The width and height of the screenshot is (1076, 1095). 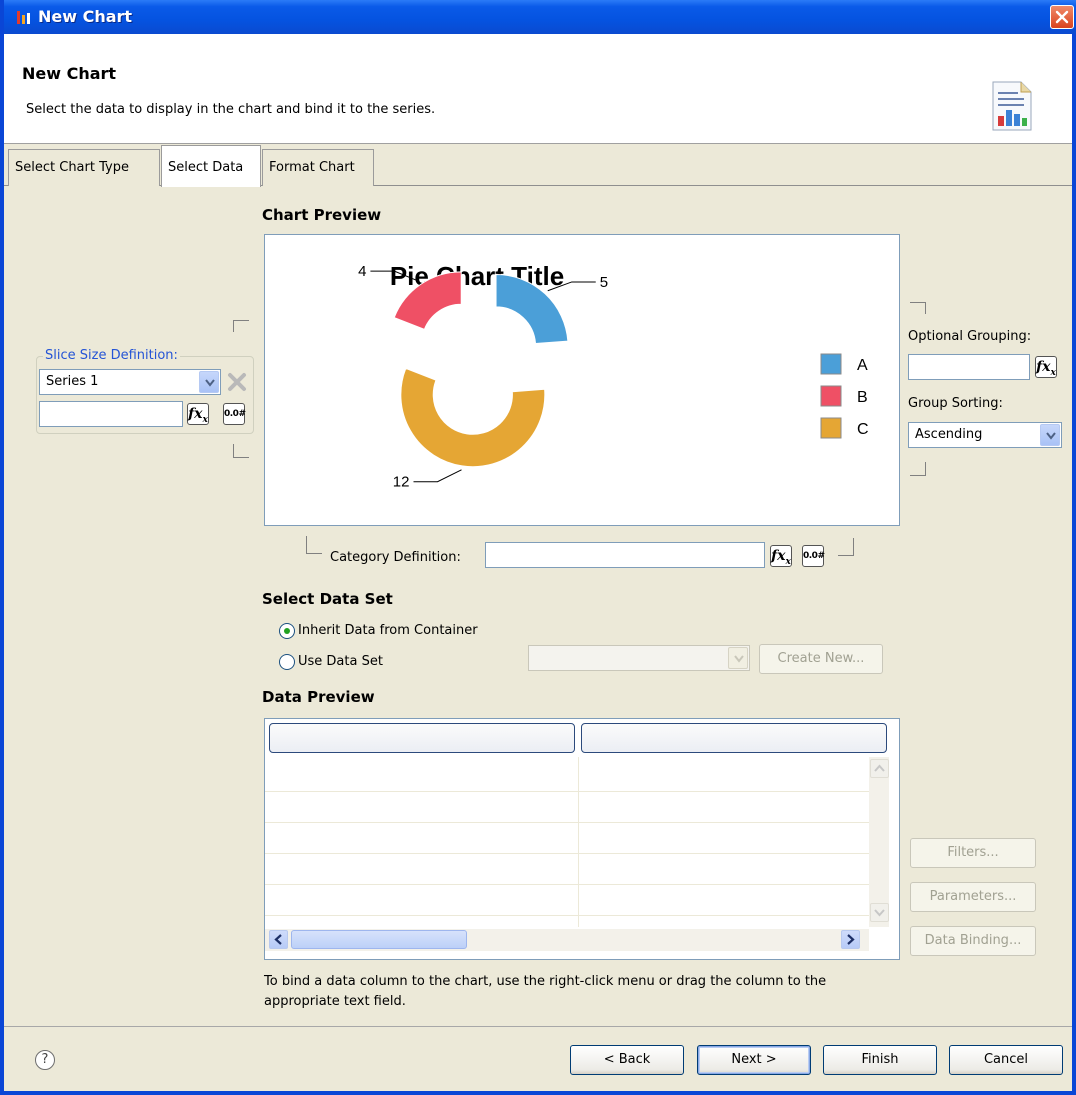 I want to click on tab-format-chart: Format Chart, so click(x=318, y=167).